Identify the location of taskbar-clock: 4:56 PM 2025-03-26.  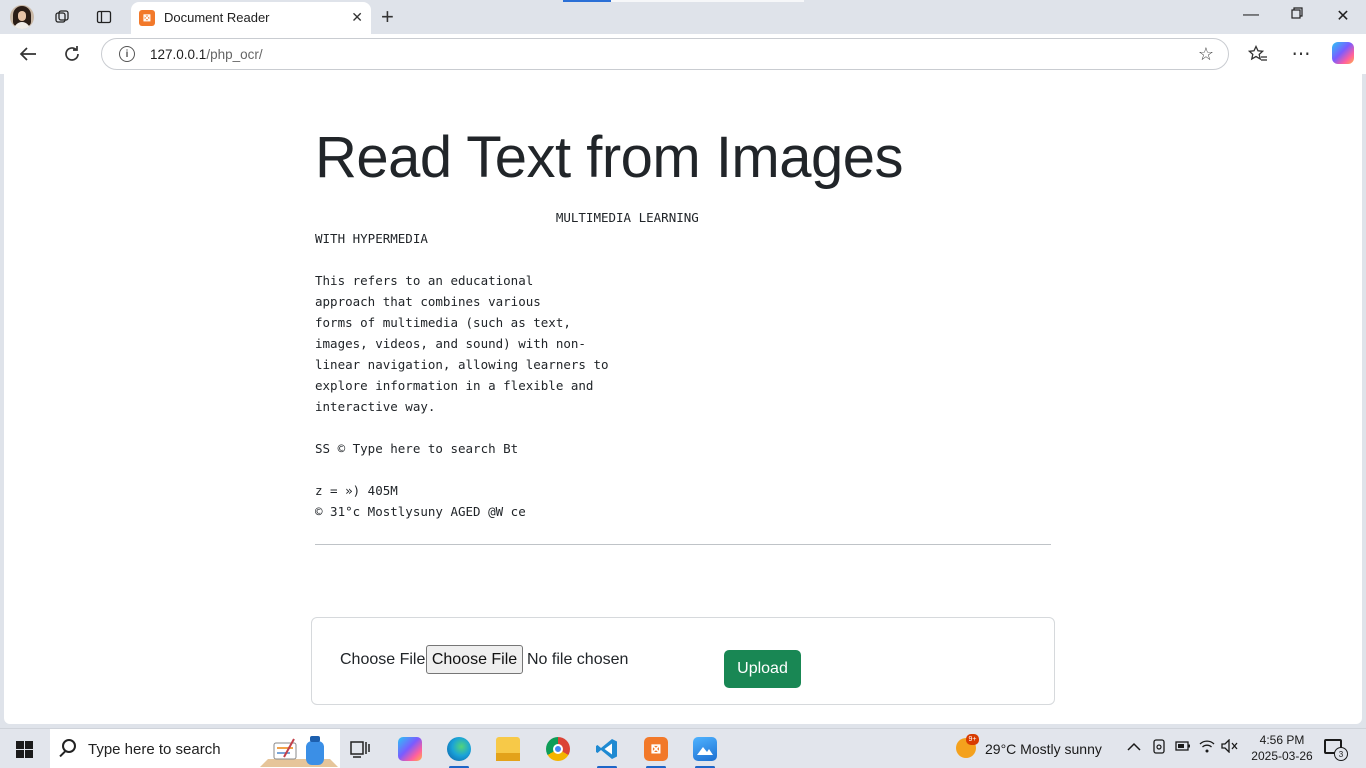
(1282, 748).